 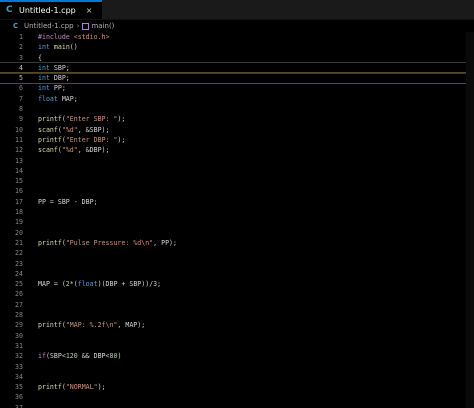 I want to click on code-text: {, so click(x=40, y=58).